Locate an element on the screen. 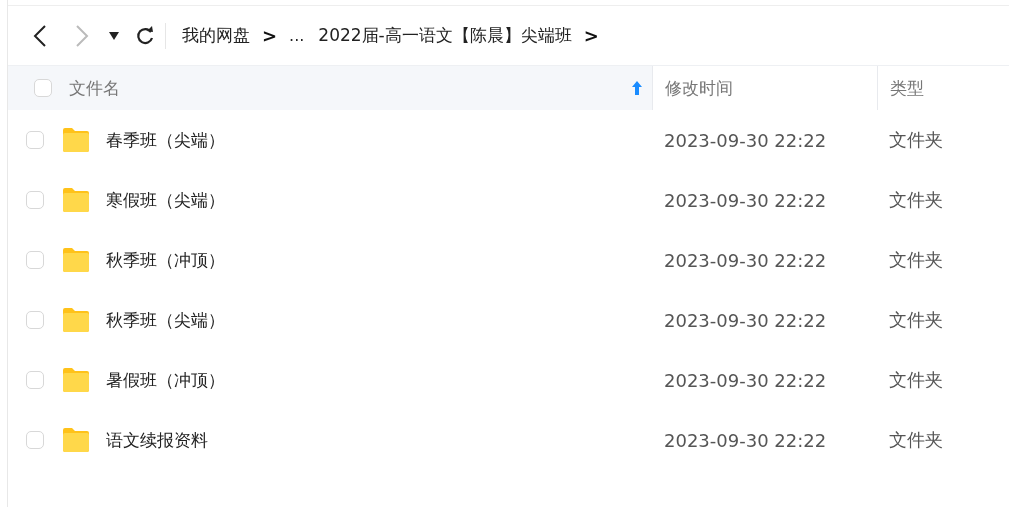 This screenshot has width=1009, height=507. dropdown-caret-icon is located at coordinates (114, 35).